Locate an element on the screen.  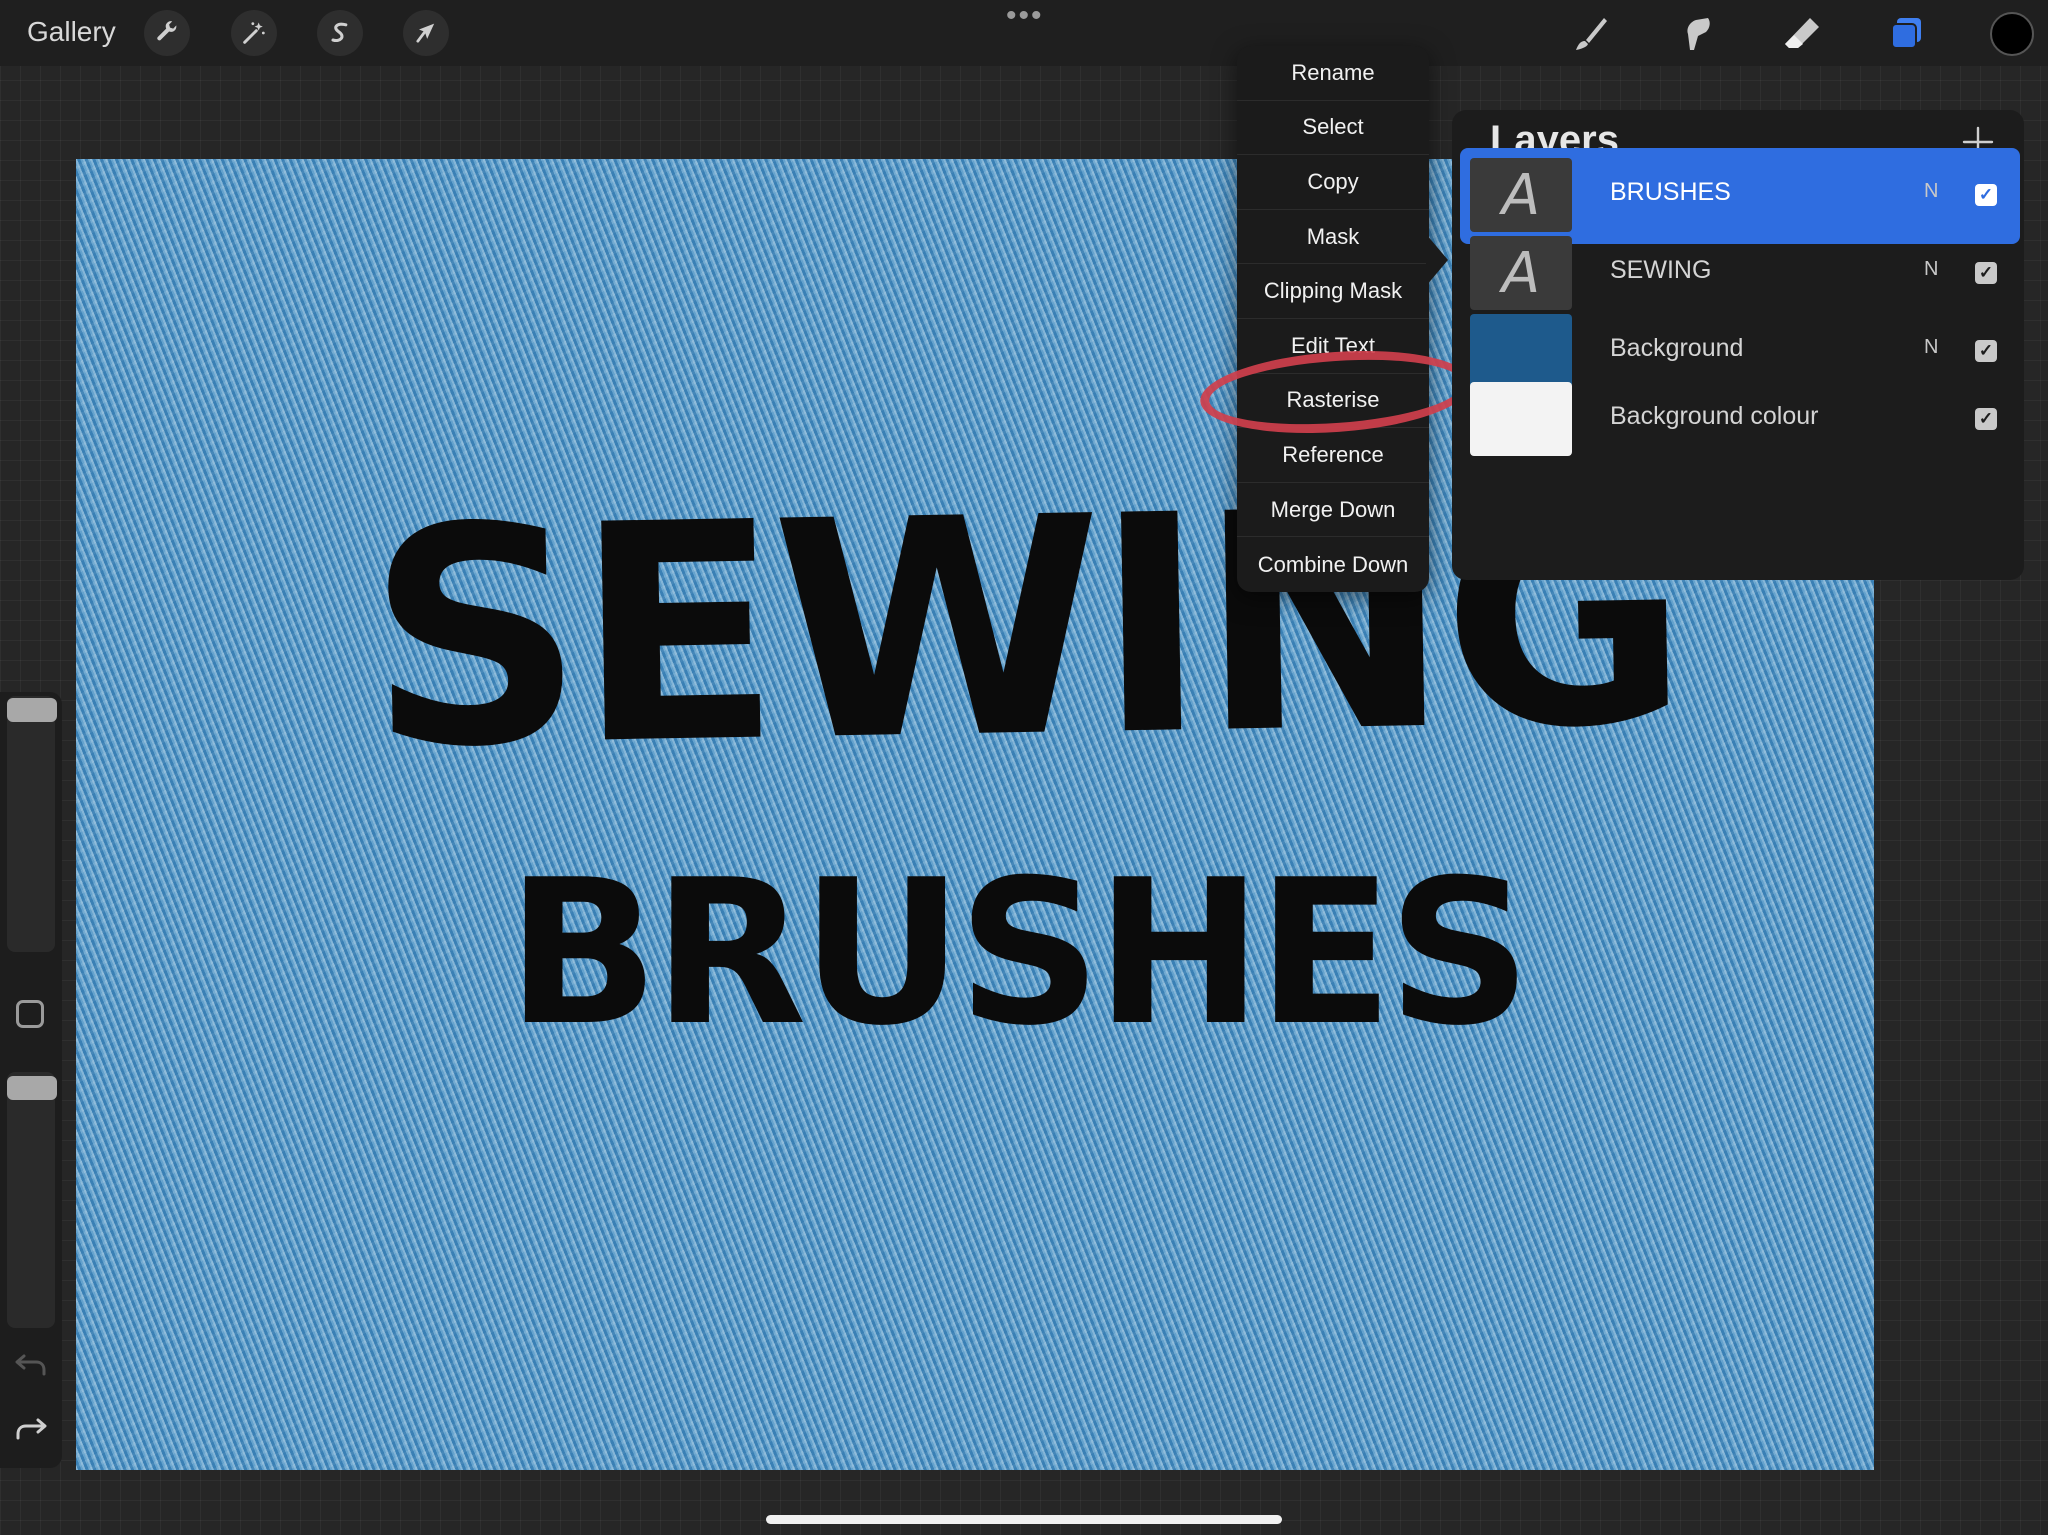
eraser-icon is located at coordinates (1802, 34).